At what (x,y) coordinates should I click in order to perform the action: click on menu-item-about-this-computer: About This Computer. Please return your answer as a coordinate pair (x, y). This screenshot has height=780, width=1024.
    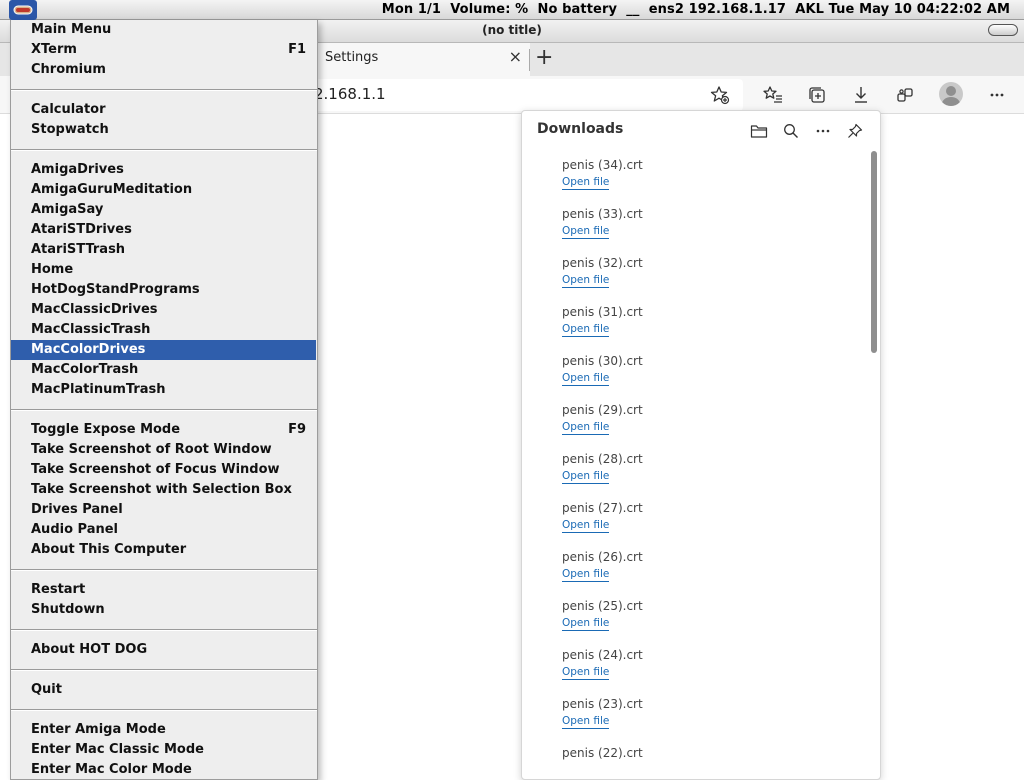
    Looking at the image, I should click on (163, 550).